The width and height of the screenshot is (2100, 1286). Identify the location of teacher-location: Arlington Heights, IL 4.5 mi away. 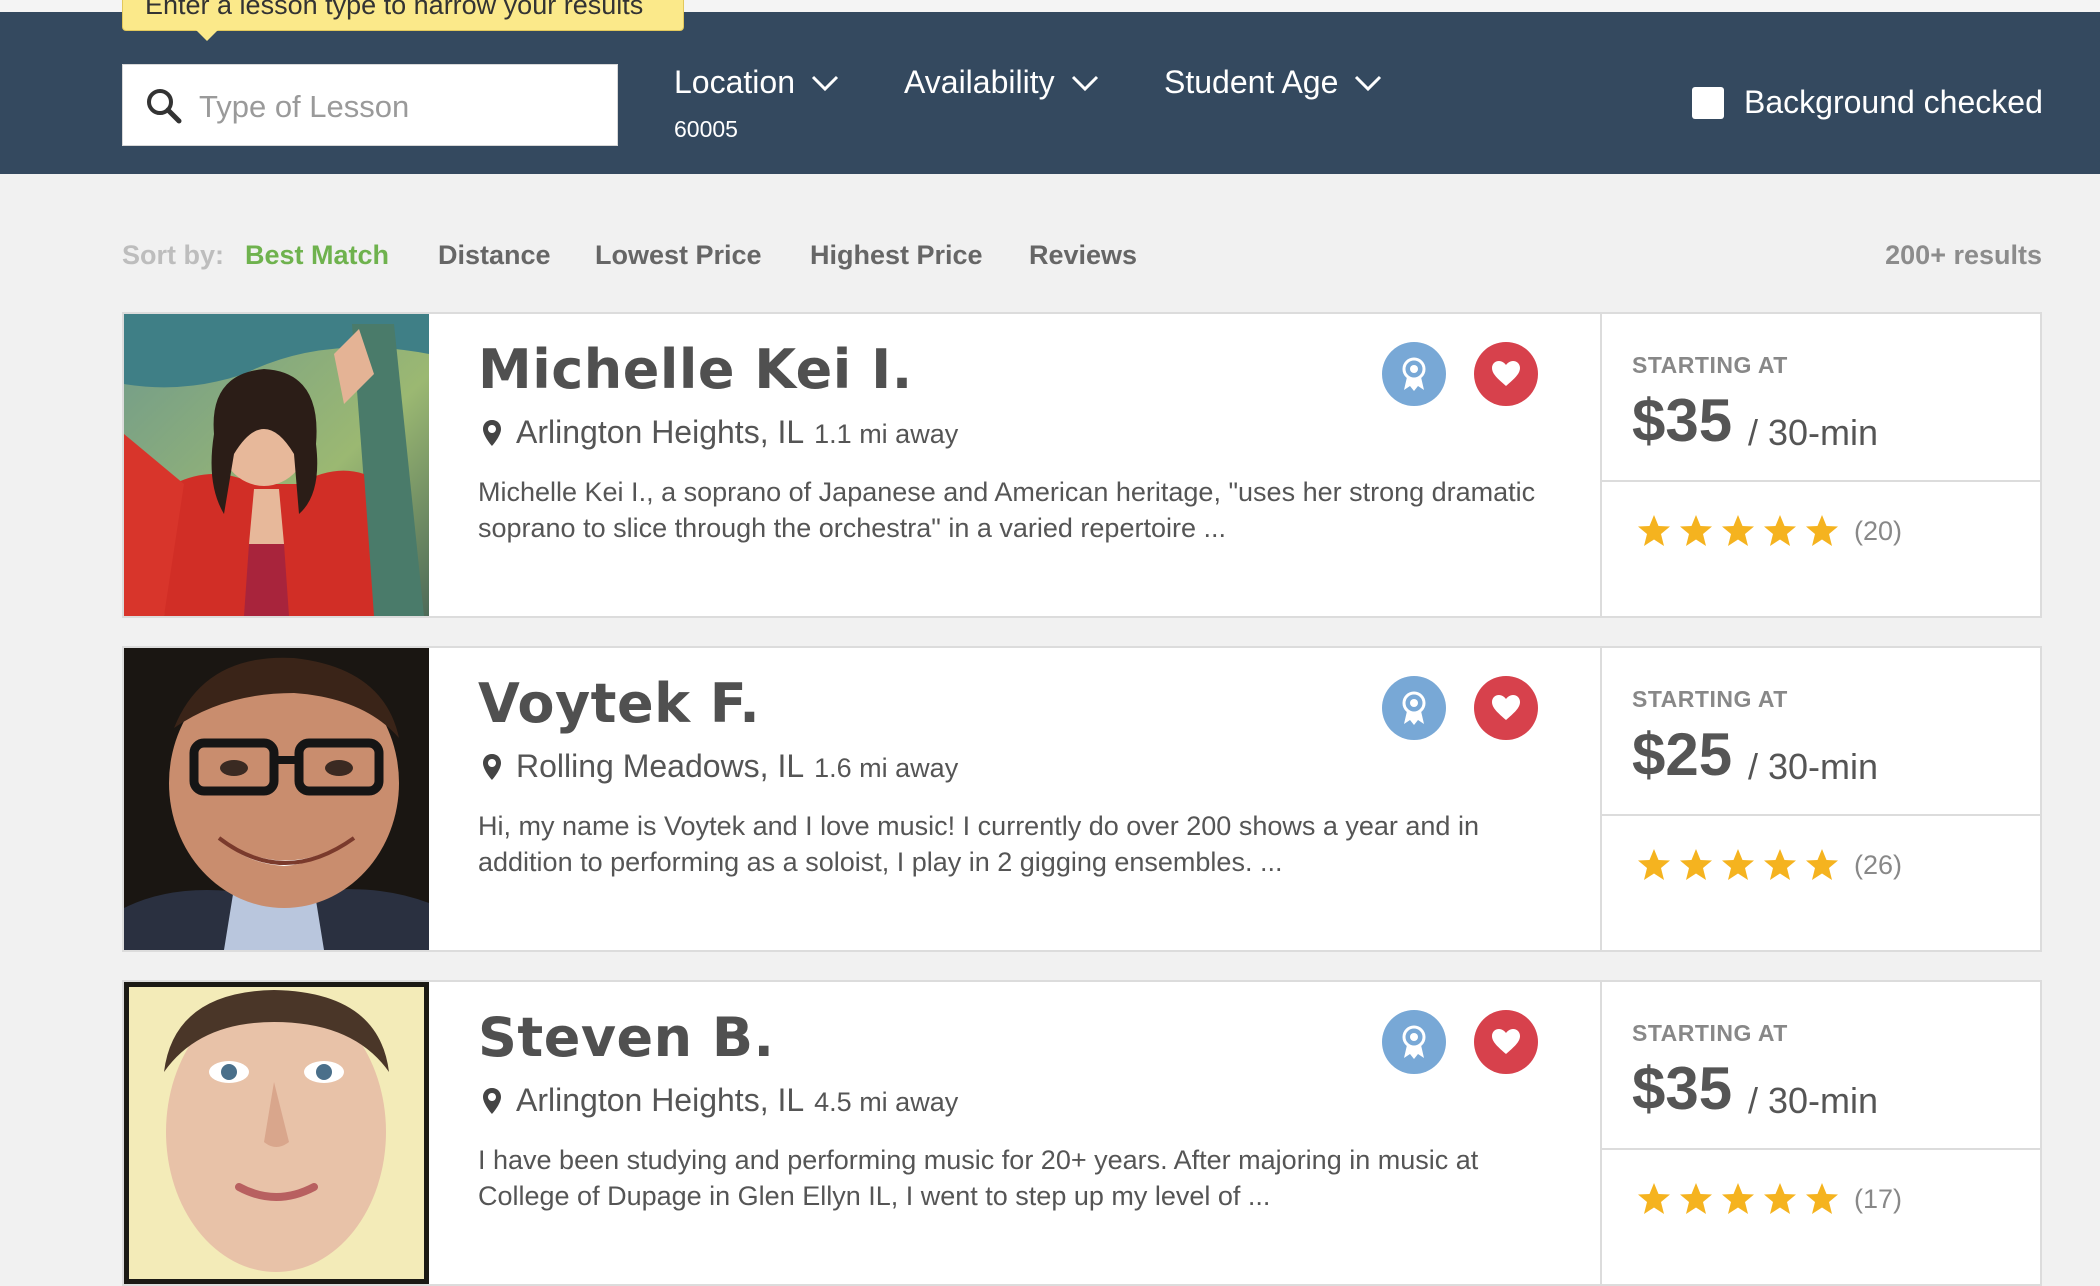
(720, 1100).